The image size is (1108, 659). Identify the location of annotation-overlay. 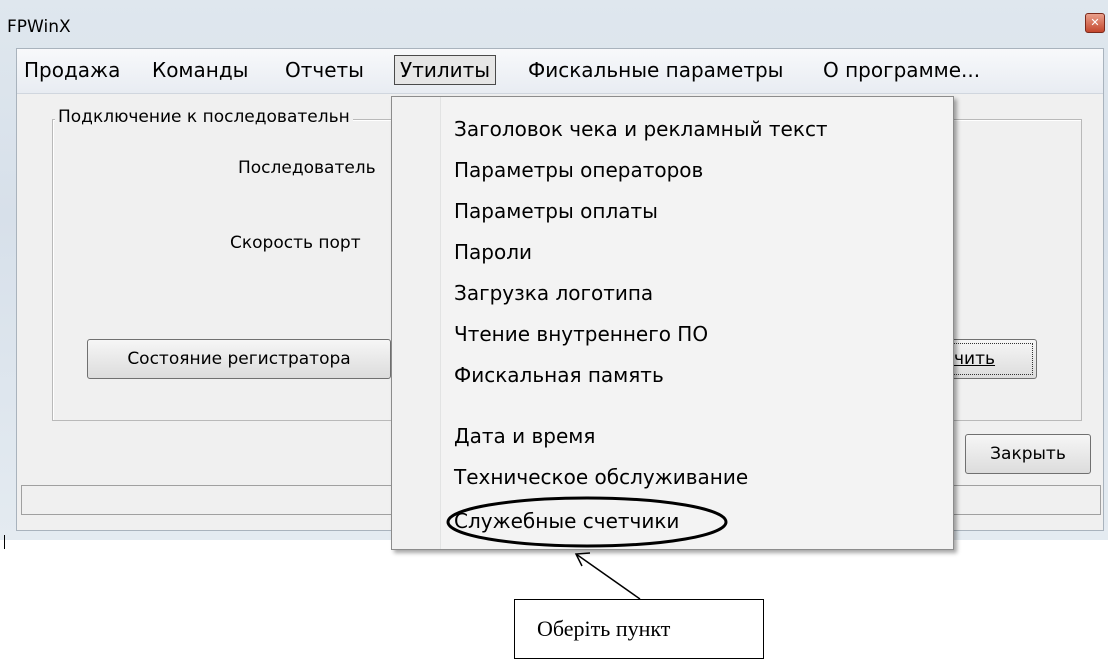
(587, 548).